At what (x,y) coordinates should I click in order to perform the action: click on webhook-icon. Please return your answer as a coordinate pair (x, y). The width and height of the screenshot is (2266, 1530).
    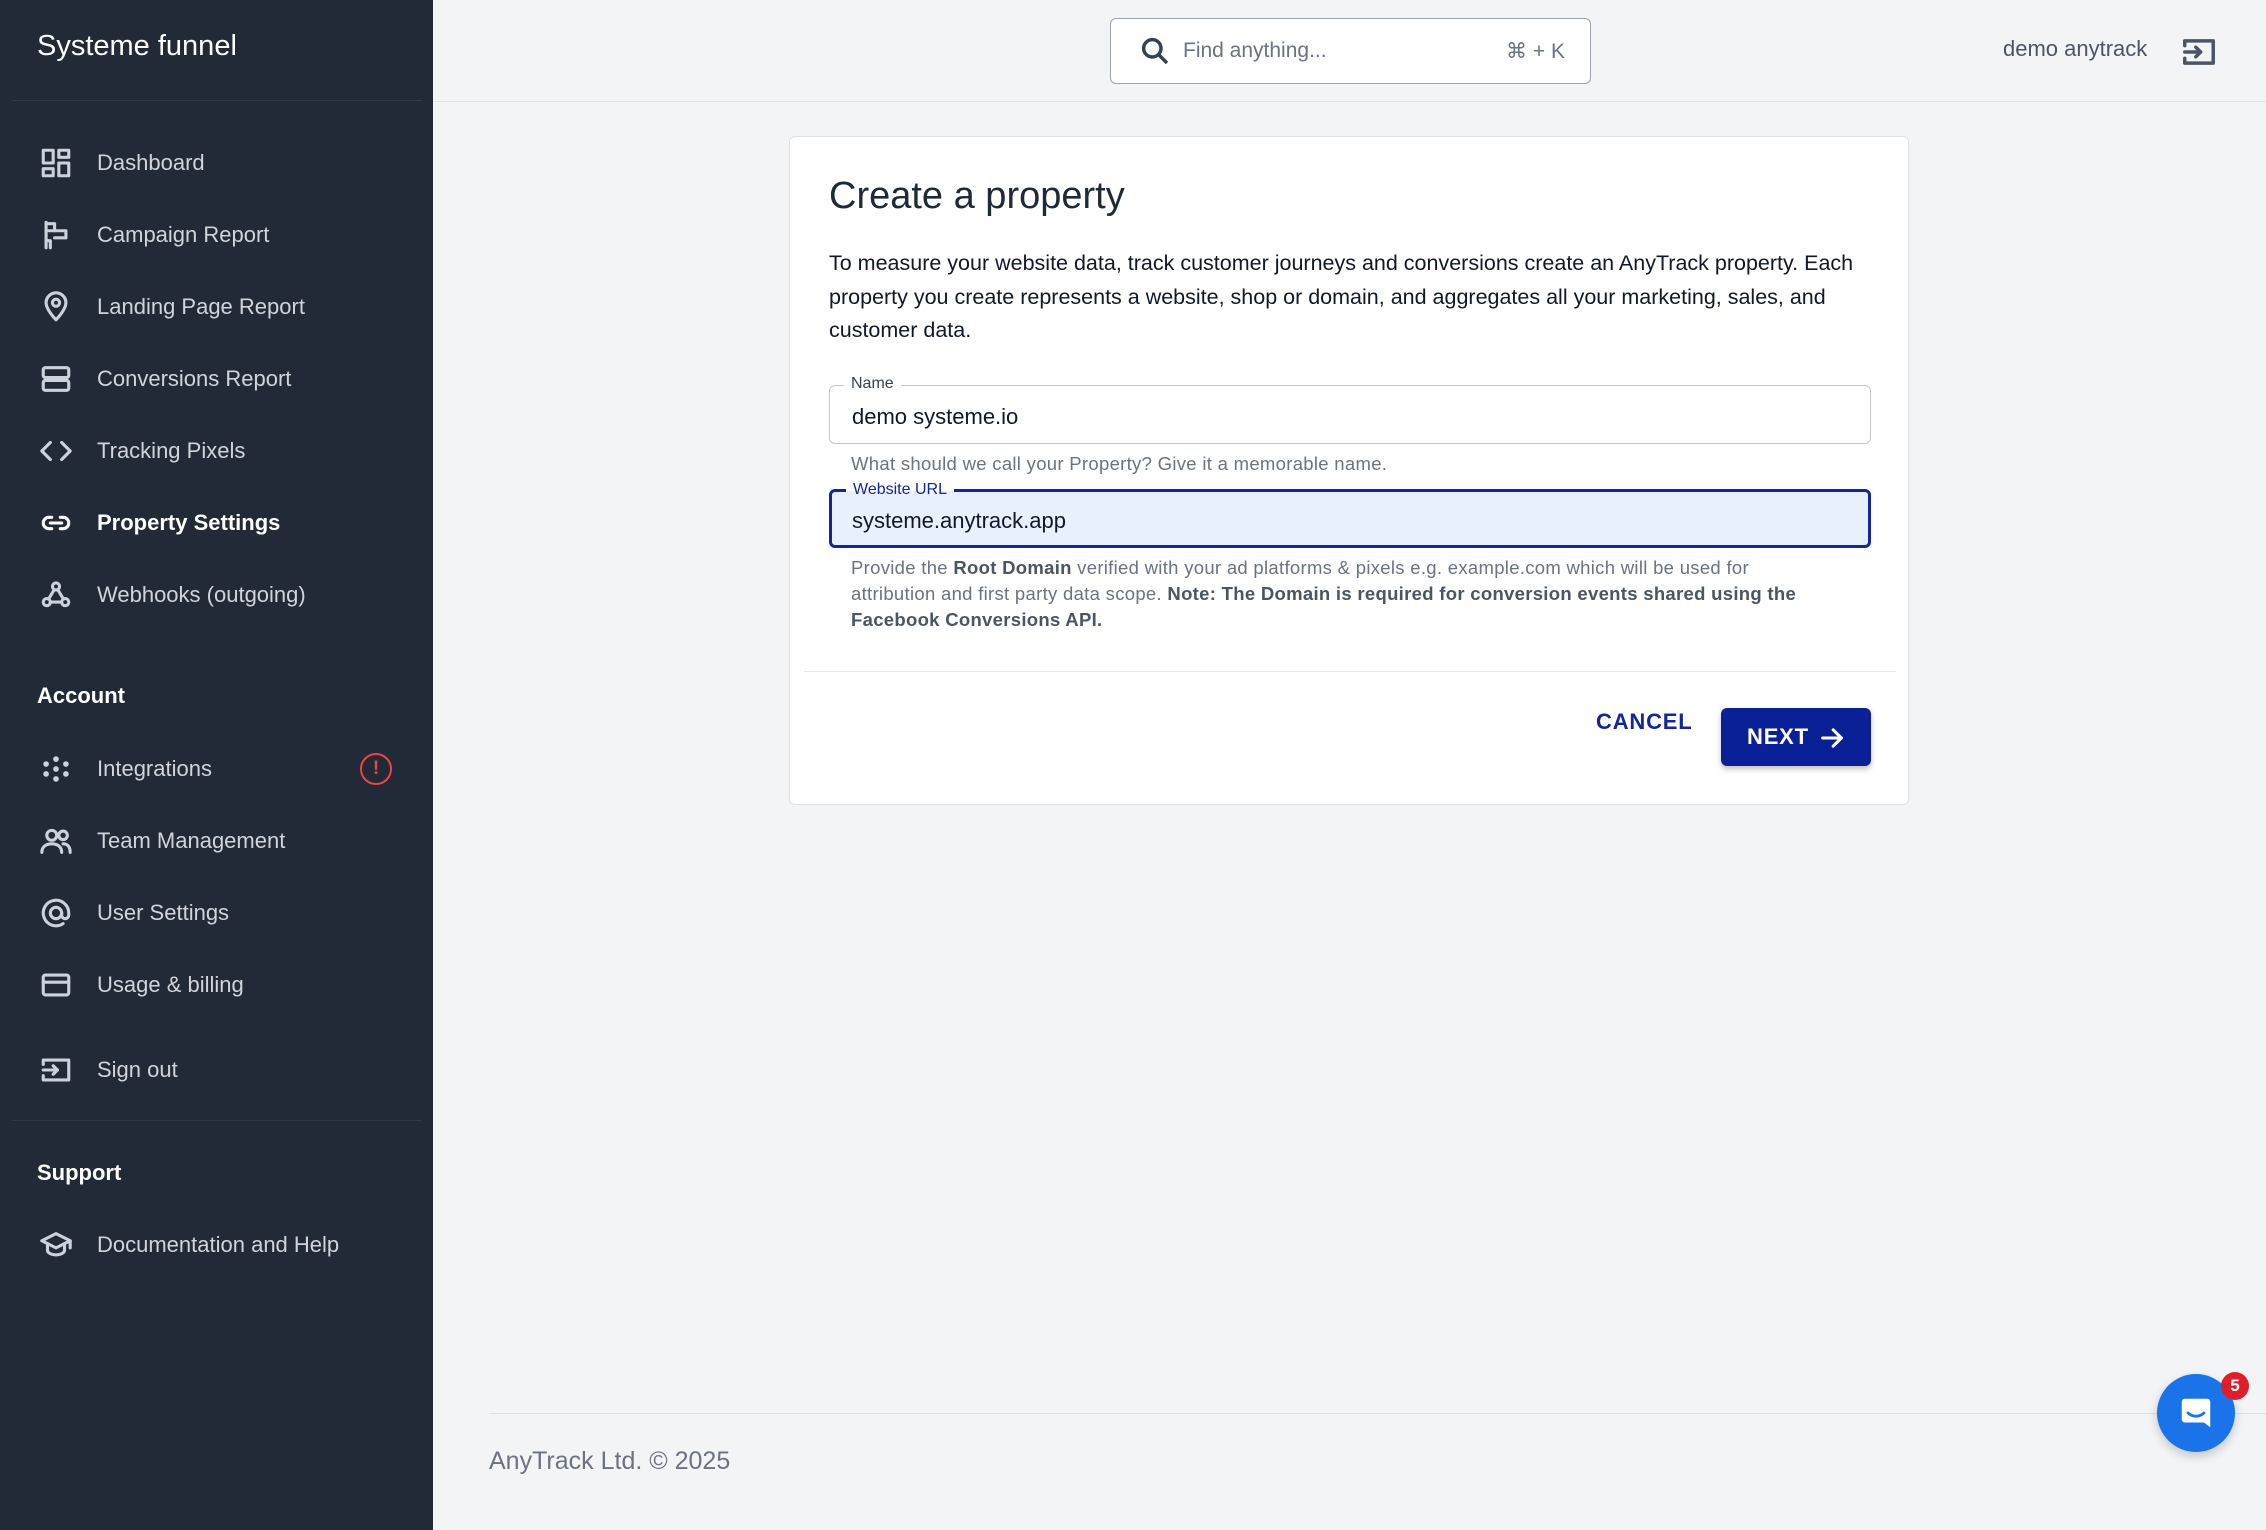
    Looking at the image, I should click on (56, 595).